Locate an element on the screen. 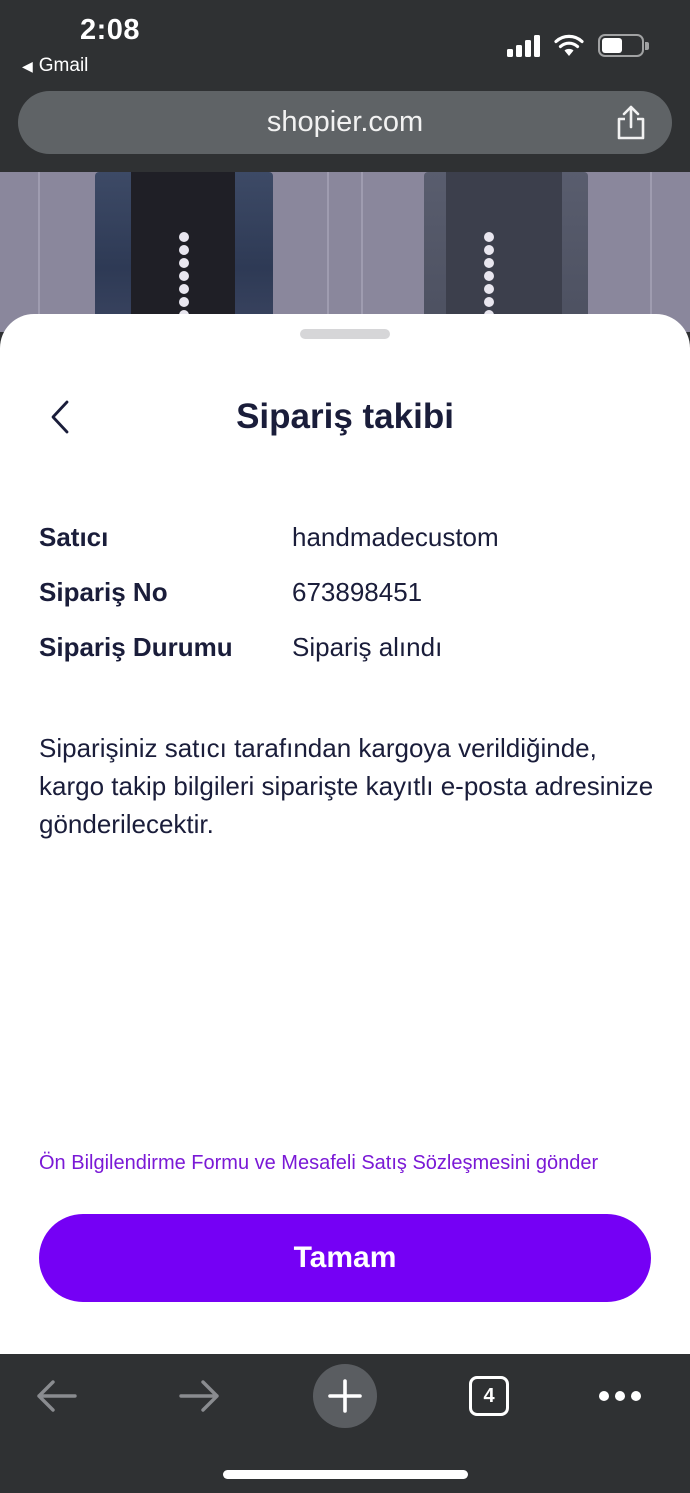 The height and width of the screenshot is (1493, 690). browser-address-bar: shopier.com is located at coordinates (345, 131).